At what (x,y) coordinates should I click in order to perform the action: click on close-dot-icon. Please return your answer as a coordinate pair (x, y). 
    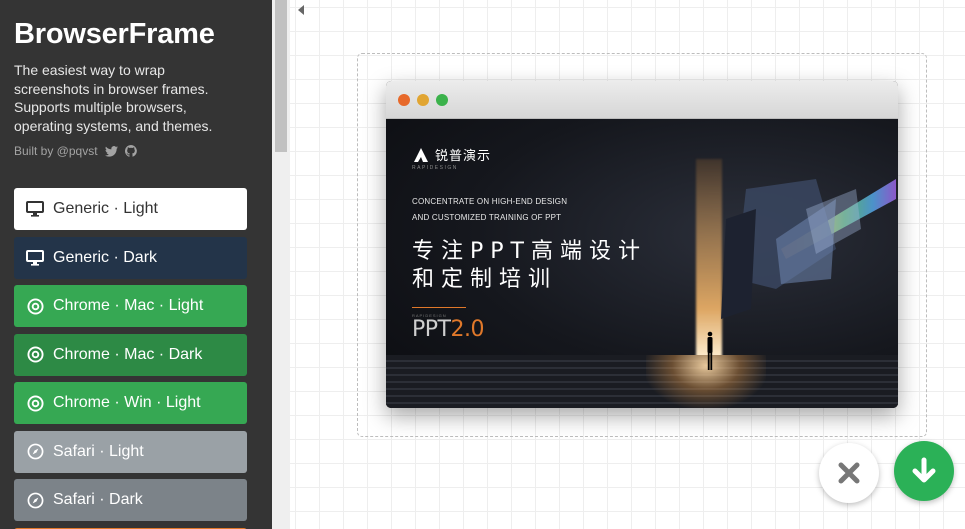
    Looking at the image, I should click on (404, 99).